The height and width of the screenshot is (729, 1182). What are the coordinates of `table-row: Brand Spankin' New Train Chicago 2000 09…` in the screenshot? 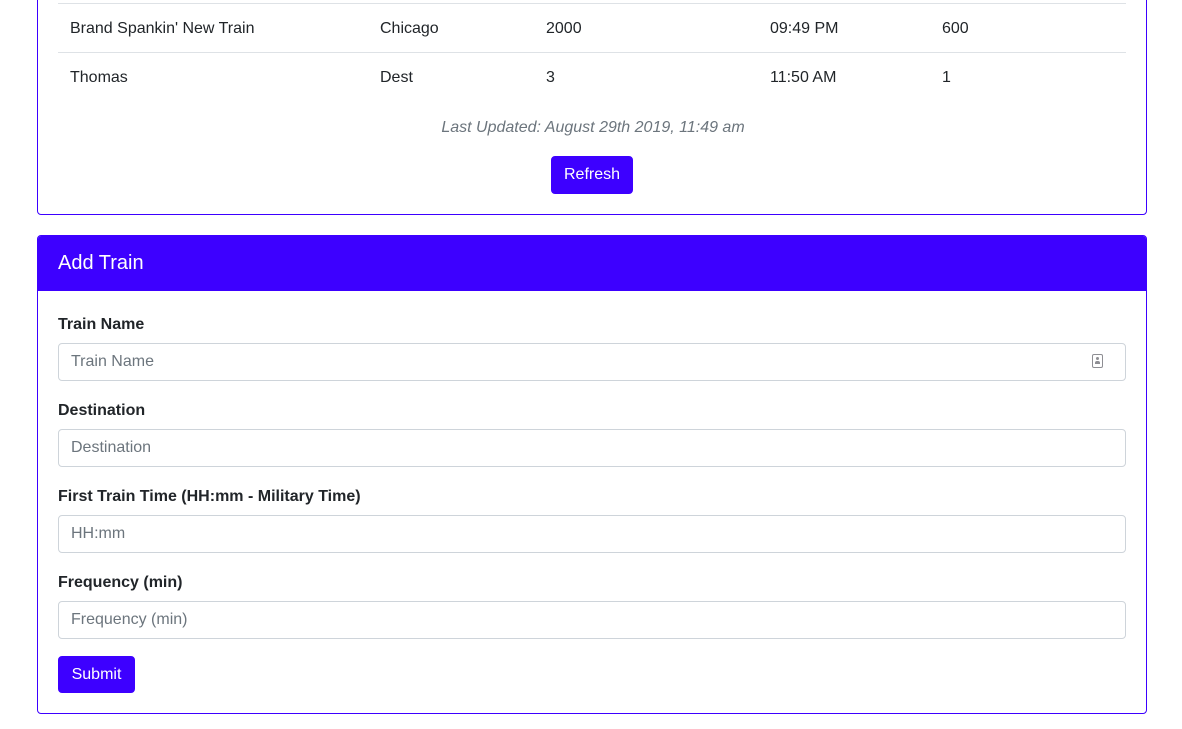 It's located at (592, 27).